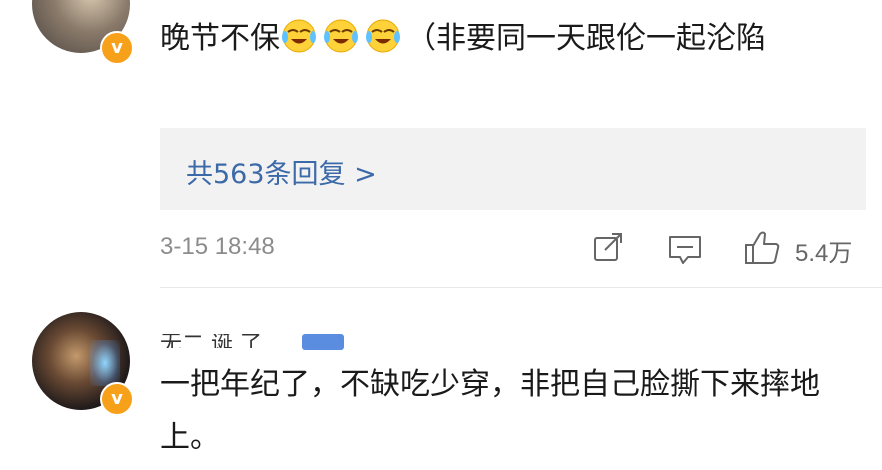  What do you see at coordinates (281, 171) in the screenshot?
I see `view-replies-link: 共563条回复 >` at bounding box center [281, 171].